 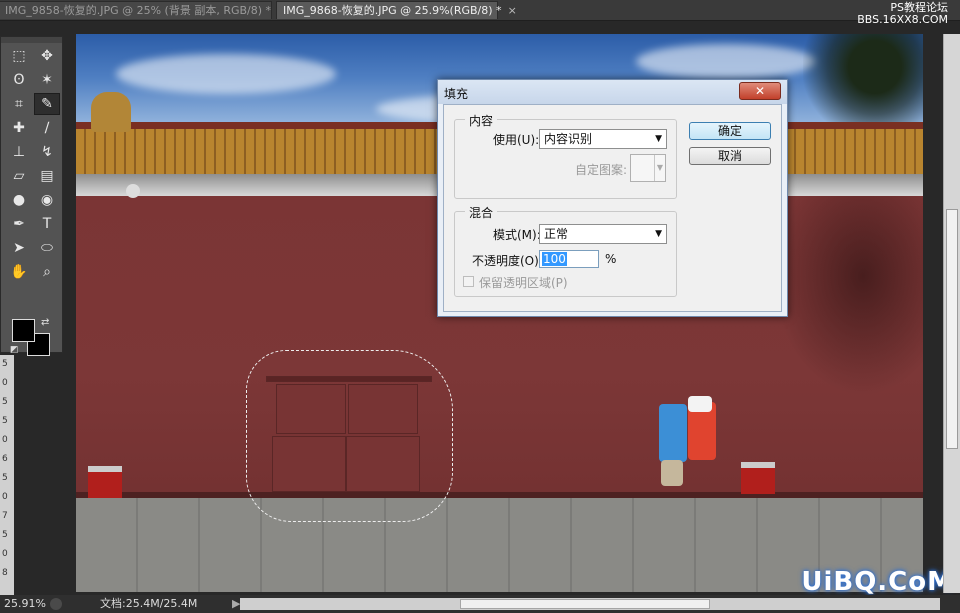 What do you see at coordinates (730, 156) in the screenshot?
I see `cancel-button: 取消` at bounding box center [730, 156].